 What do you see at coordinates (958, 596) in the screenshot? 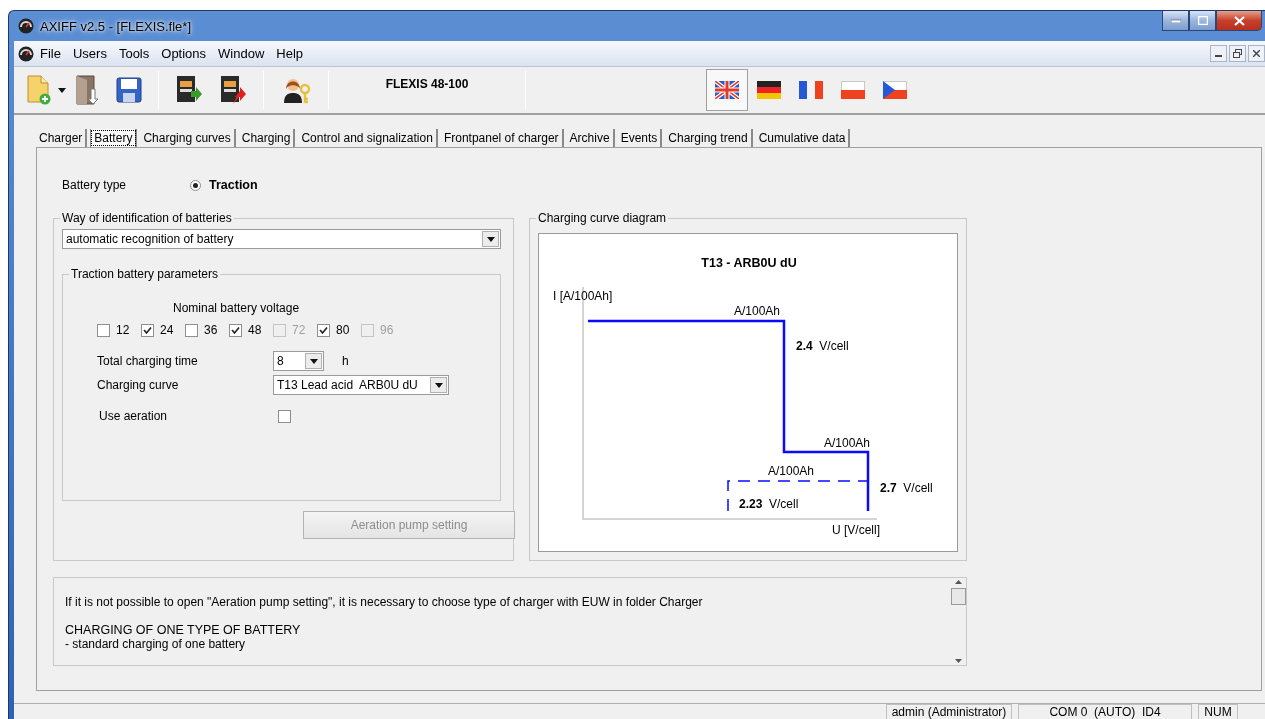
I see `scroll-thumb` at bounding box center [958, 596].